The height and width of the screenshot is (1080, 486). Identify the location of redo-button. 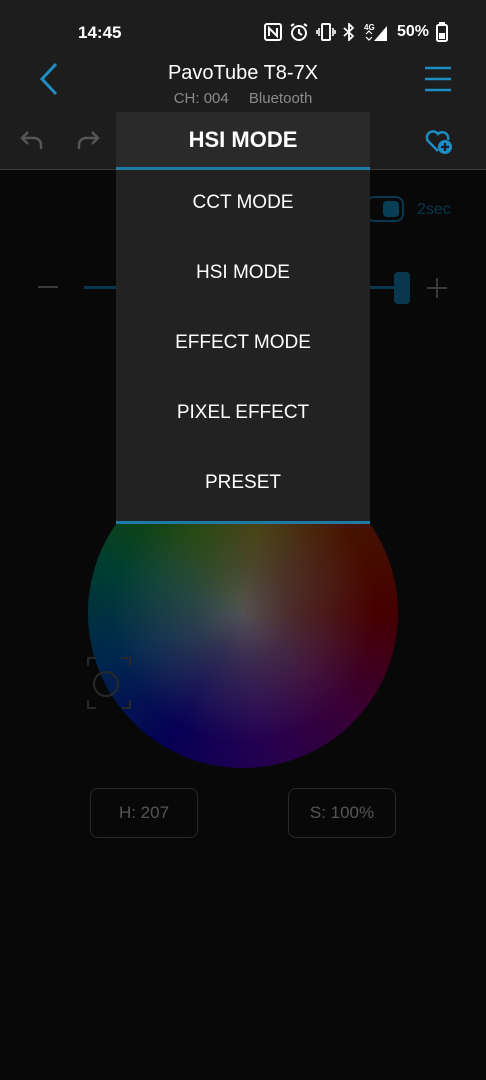
(88, 140).